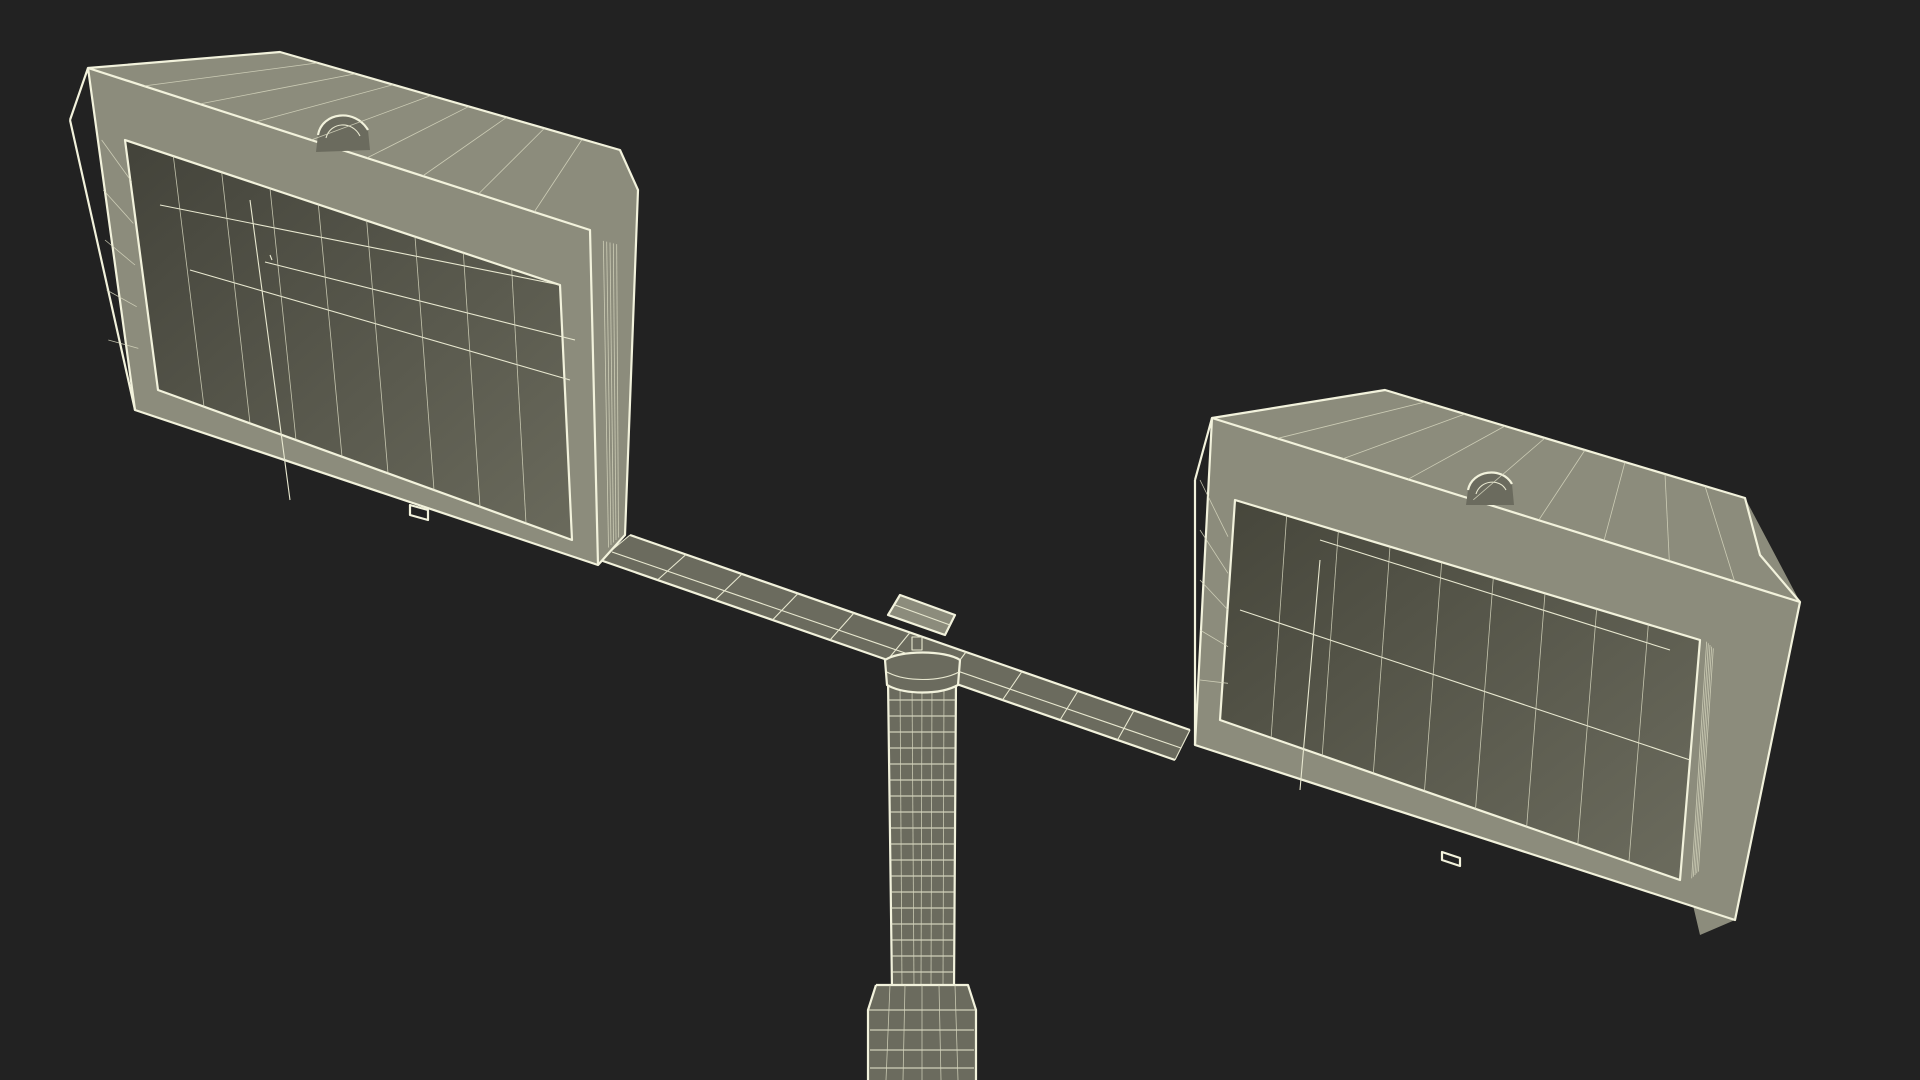  Describe the element at coordinates (354, 308) in the screenshot. I see `left-floodlight-housing` at that location.